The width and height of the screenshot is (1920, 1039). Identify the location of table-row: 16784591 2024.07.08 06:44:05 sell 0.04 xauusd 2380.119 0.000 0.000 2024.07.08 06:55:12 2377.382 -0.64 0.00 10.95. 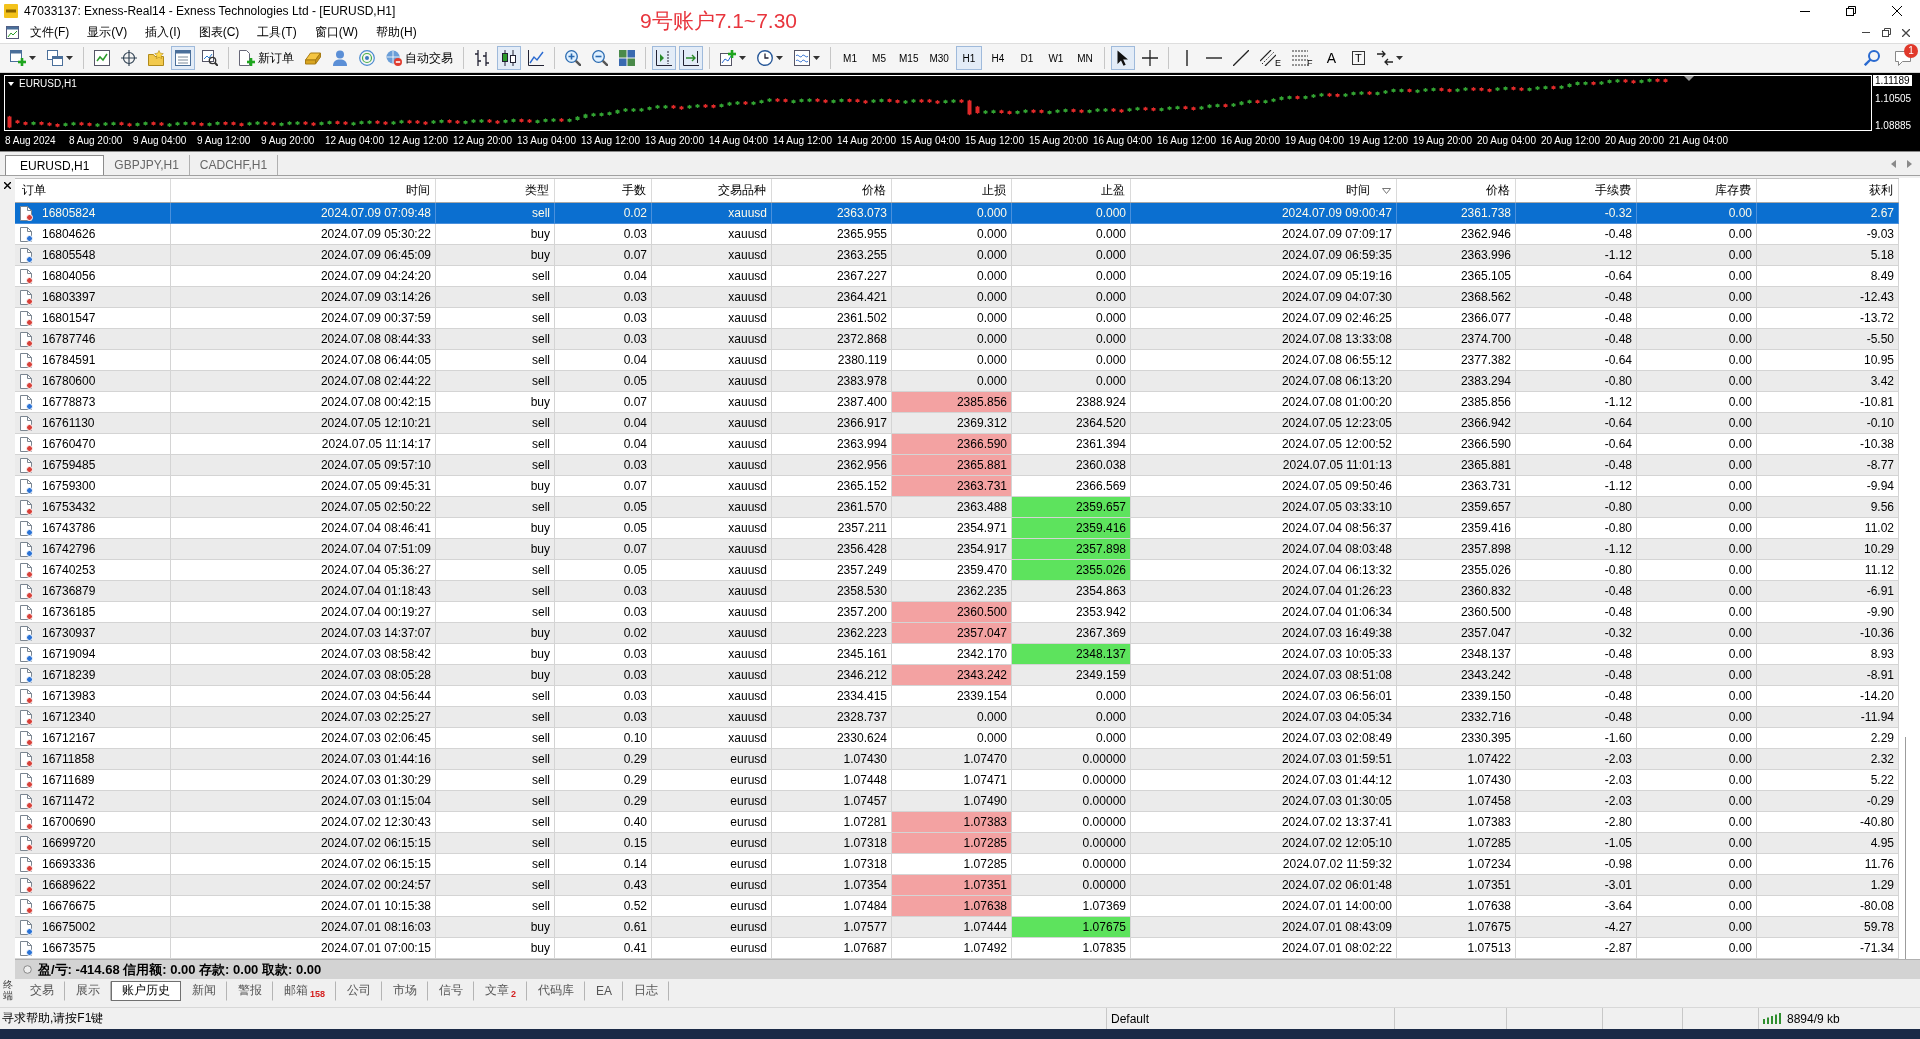
(957, 360).